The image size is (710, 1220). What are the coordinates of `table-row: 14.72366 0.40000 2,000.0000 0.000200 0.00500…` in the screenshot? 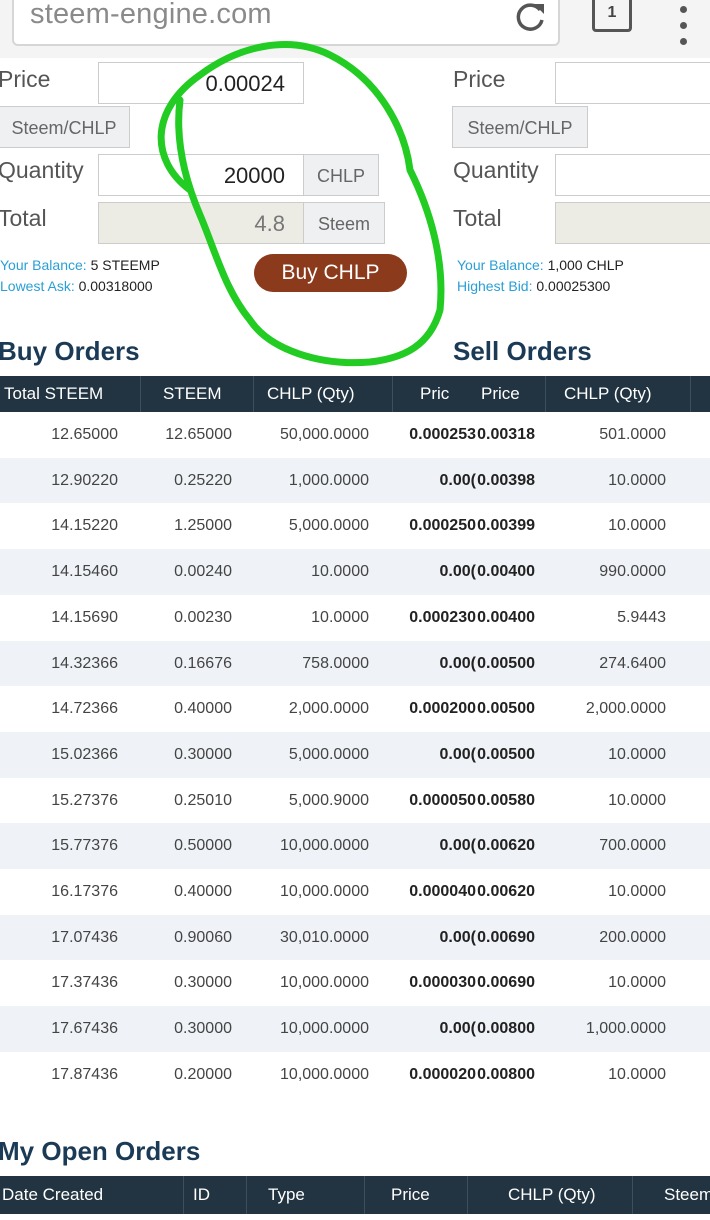 It's located at (355, 709).